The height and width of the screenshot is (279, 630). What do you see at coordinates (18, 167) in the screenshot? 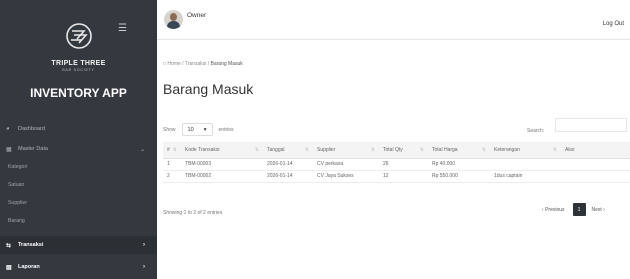
I see `sidebar-item-label: Kategori` at bounding box center [18, 167].